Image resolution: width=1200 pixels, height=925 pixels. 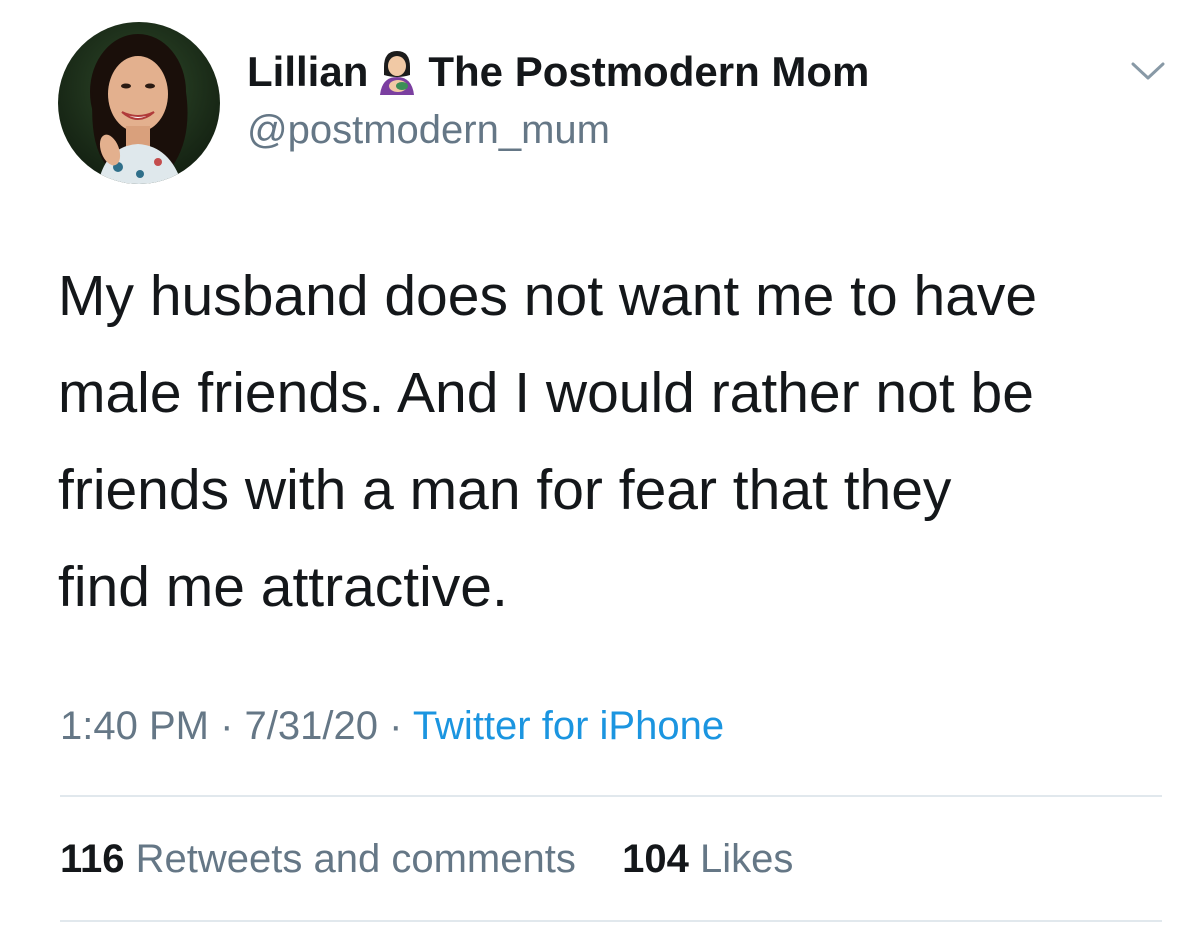 I want to click on tweet-stats: 116 Retweets and comments 104 Likes, so click(x=426, y=859).